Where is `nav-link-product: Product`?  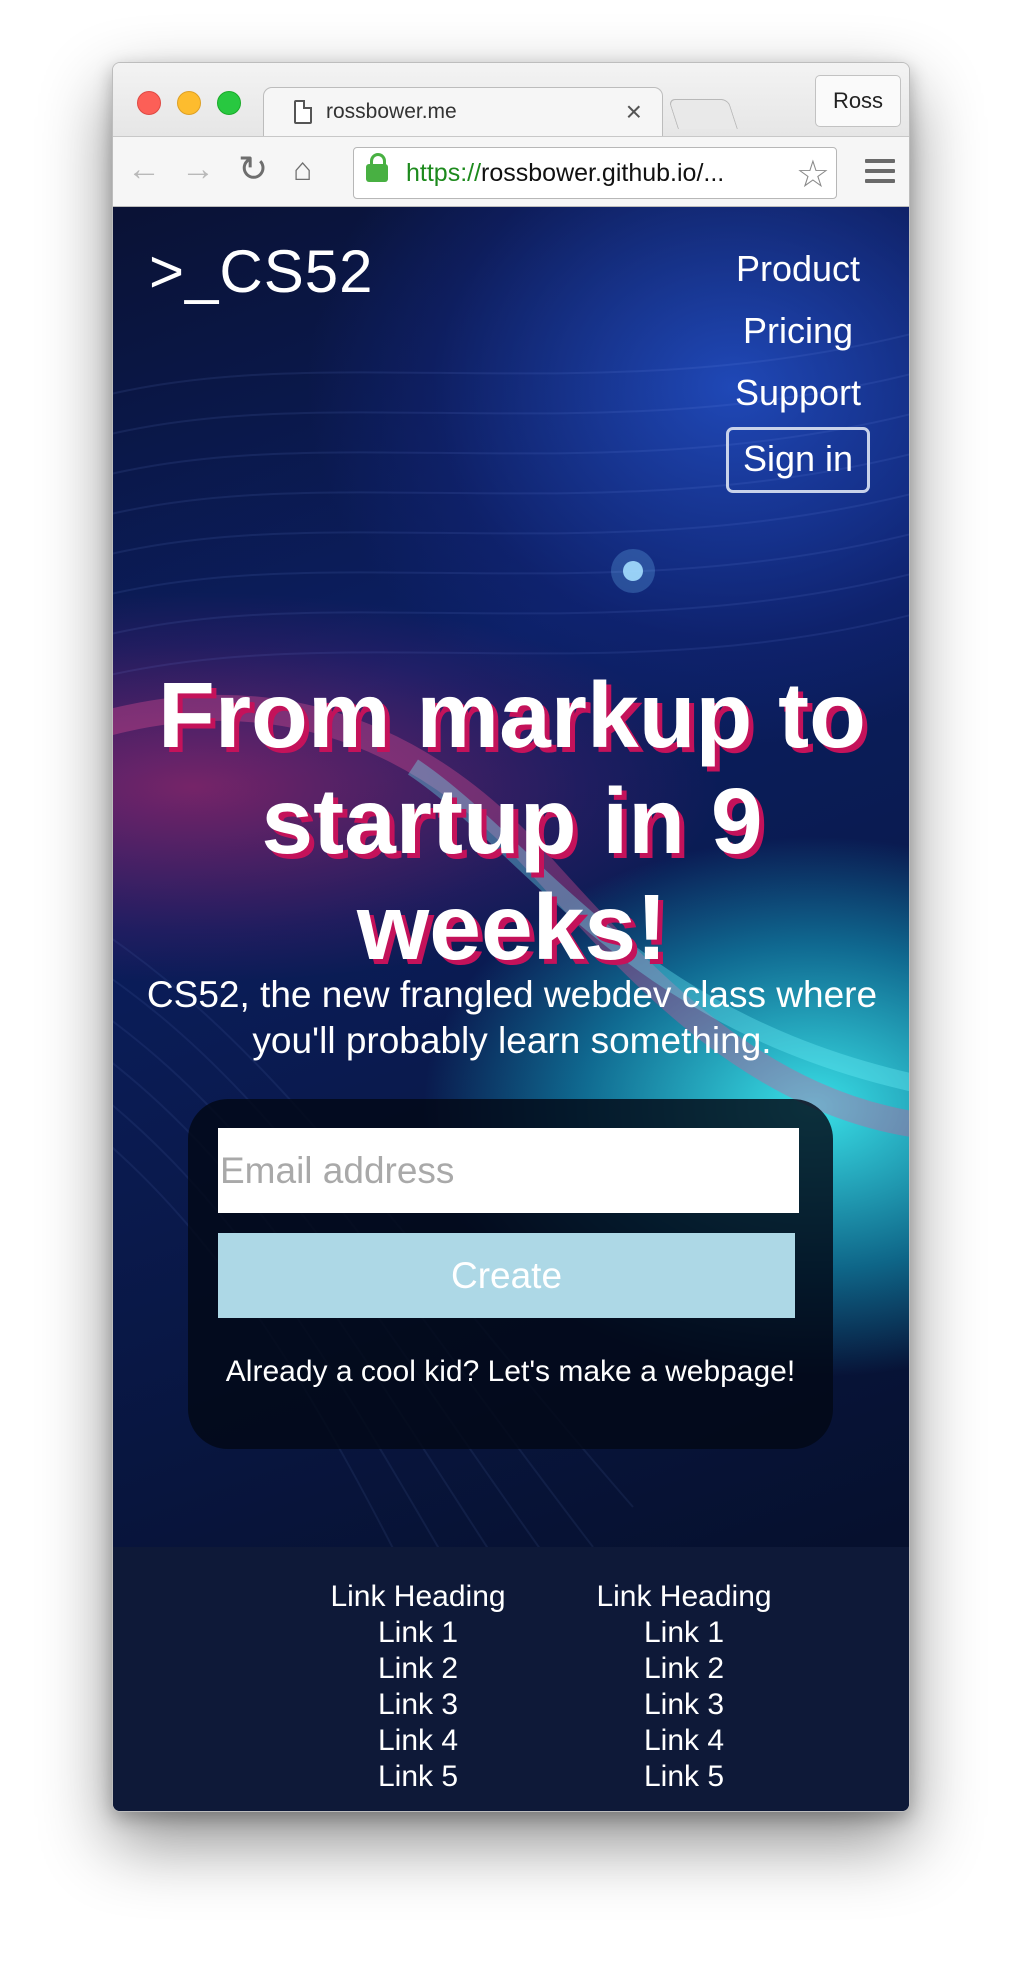
nav-link-product: Product is located at coordinates (798, 269).